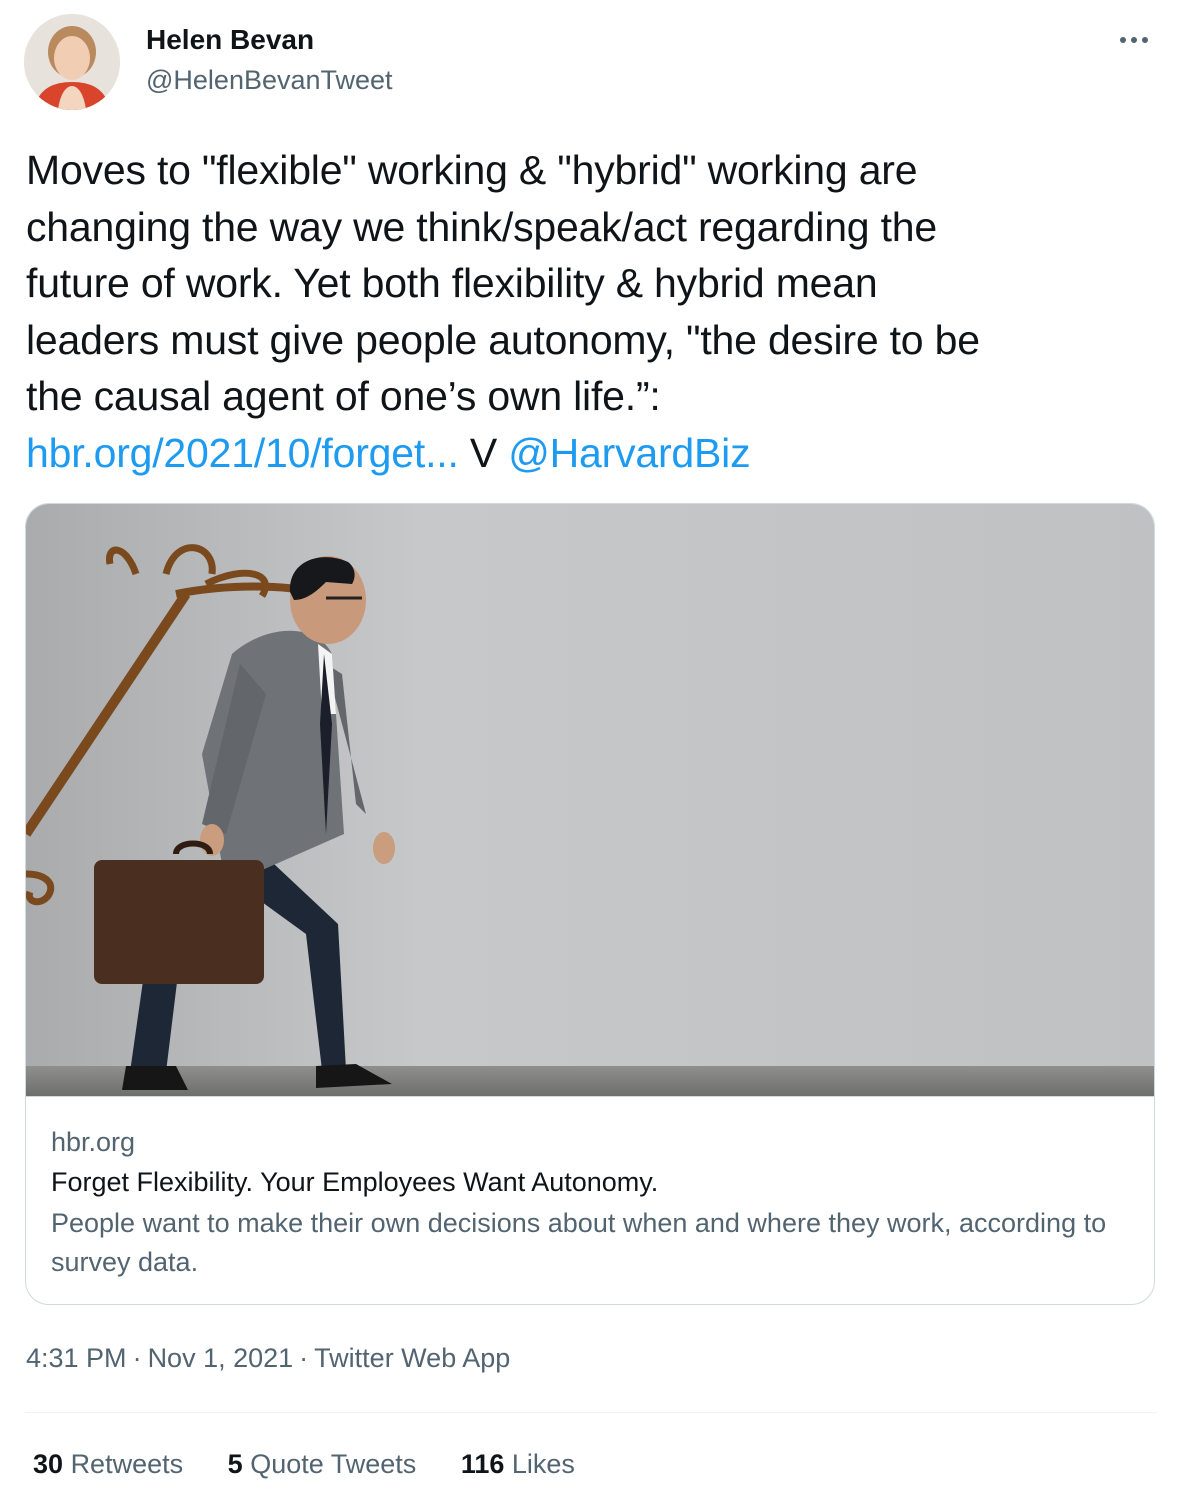 The height and width of the screenshot is (1500, 1182). Describe the element at coordinates (590, 1096) in the screenshot. I see `card-divider` at that location.